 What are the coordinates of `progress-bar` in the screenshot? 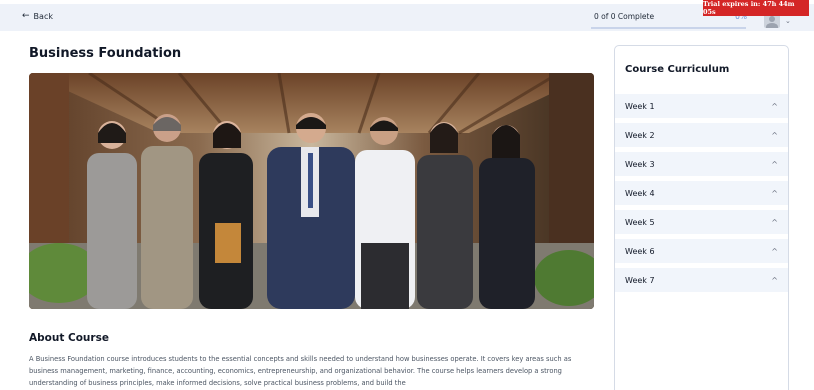 It's located at (668, 28).